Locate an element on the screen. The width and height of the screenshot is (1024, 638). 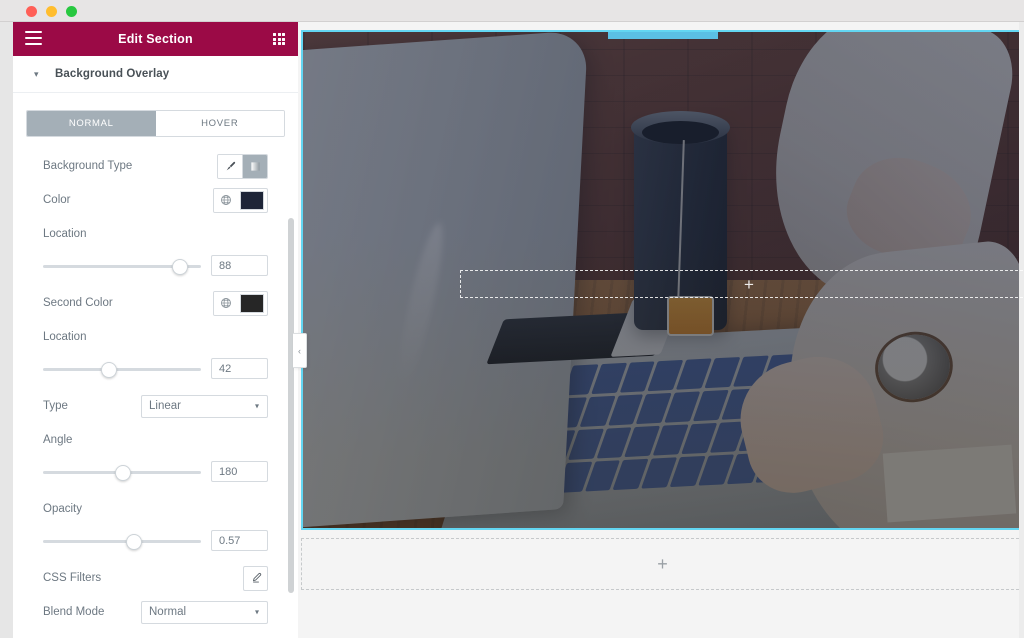
angle-slider is located at coordinates (122, 472).